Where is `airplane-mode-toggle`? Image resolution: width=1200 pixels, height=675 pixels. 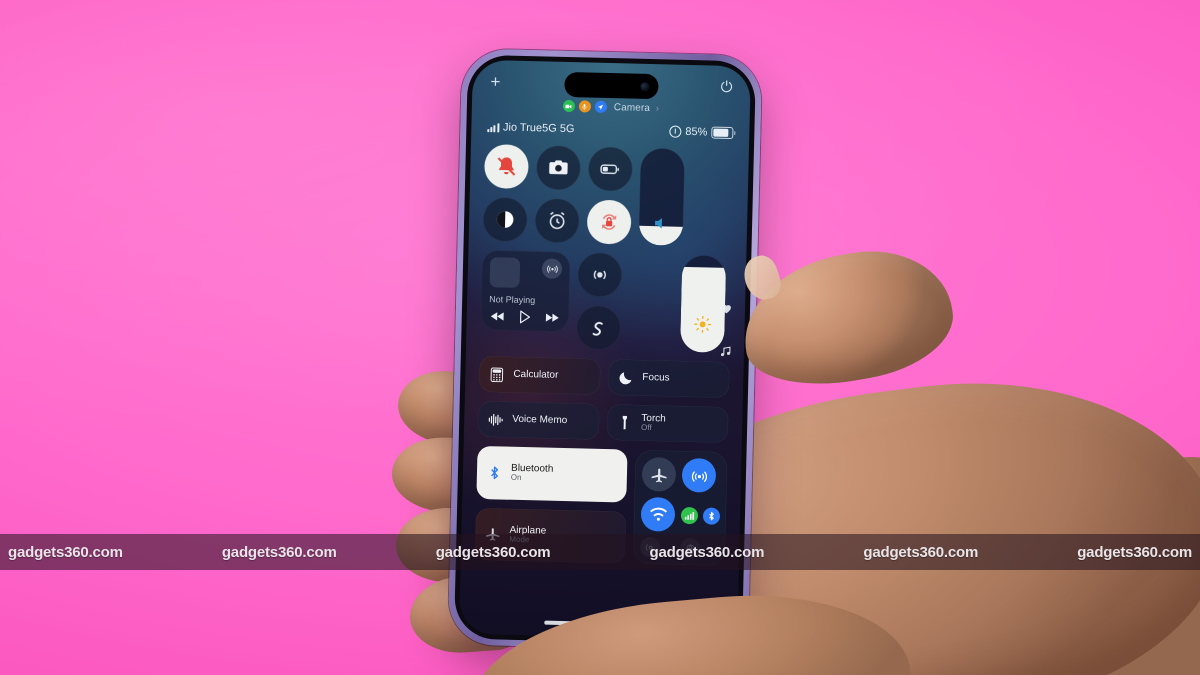 airplane-mode-toggle is located at coordinates (659, 474).